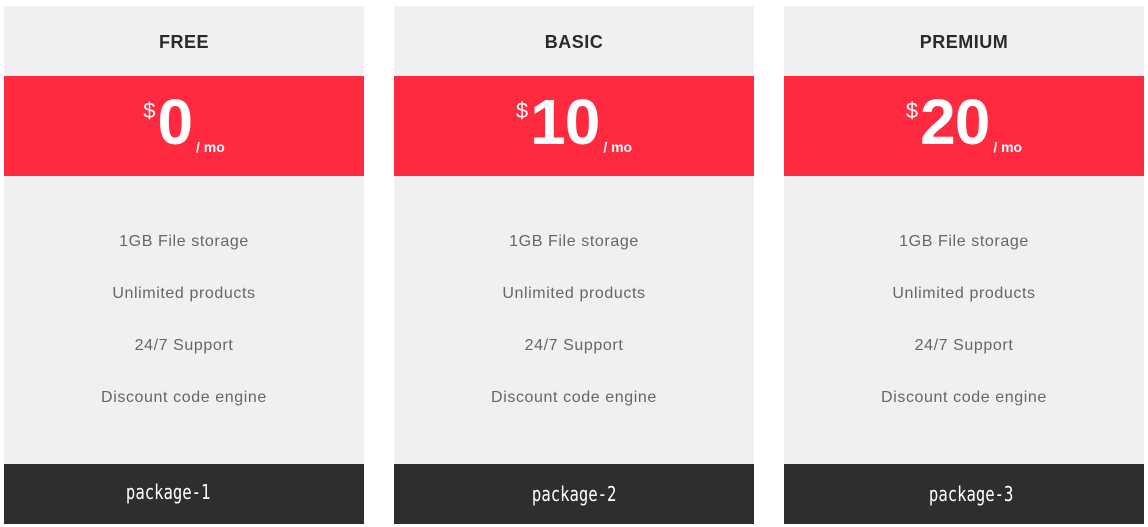 Image resolution: width=1148 pixels, height=527 pixels. I want to click on price-band: $ 20 / mo, so click(964, 126).